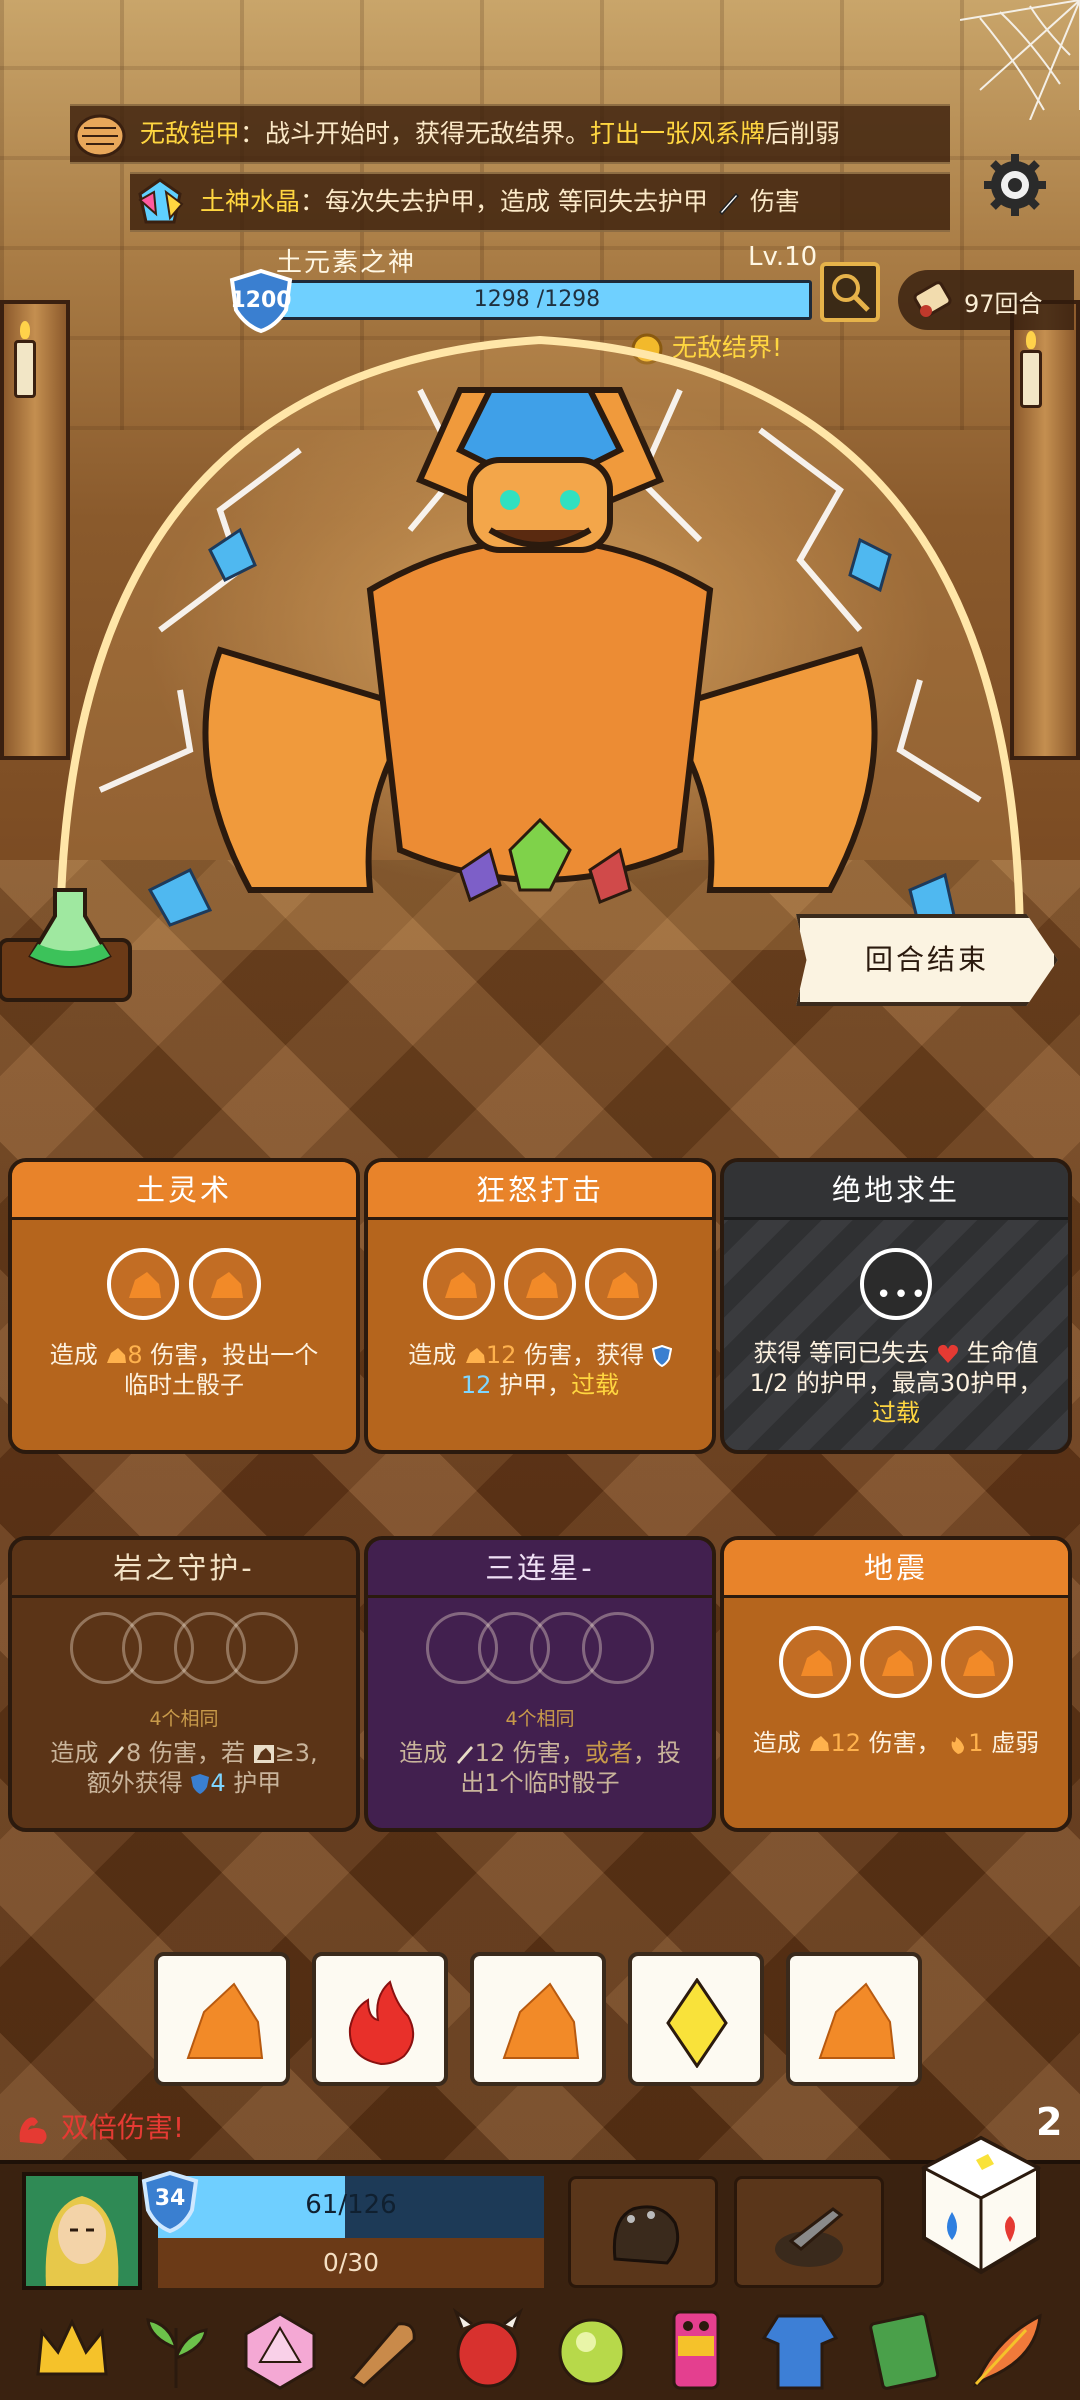  What do you see at coordinates (540, 2350) in the screenshot?
I see `relic-bar` at bounding box center [540, 2350].